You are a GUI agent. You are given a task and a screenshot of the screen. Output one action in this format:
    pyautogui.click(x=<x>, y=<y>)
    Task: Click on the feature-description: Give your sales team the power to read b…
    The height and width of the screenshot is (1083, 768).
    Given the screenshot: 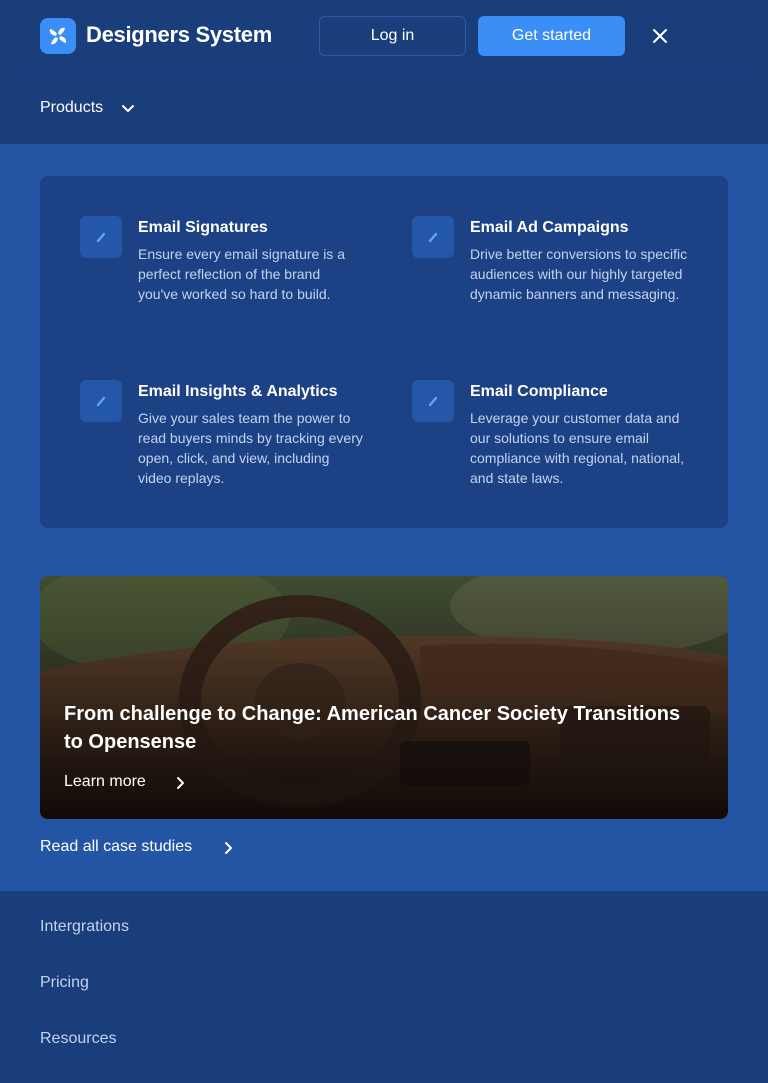 What is the action you would take?
    pyautogui.click(x=250, y=448)
    